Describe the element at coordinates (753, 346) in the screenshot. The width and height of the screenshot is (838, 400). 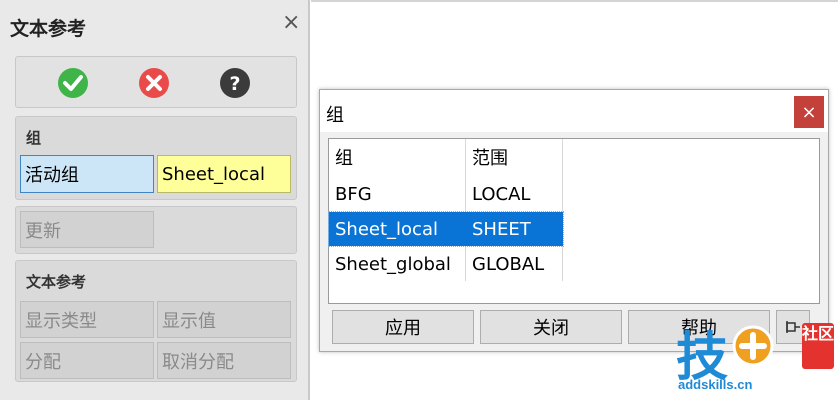
I see `plus-icon` at that location.